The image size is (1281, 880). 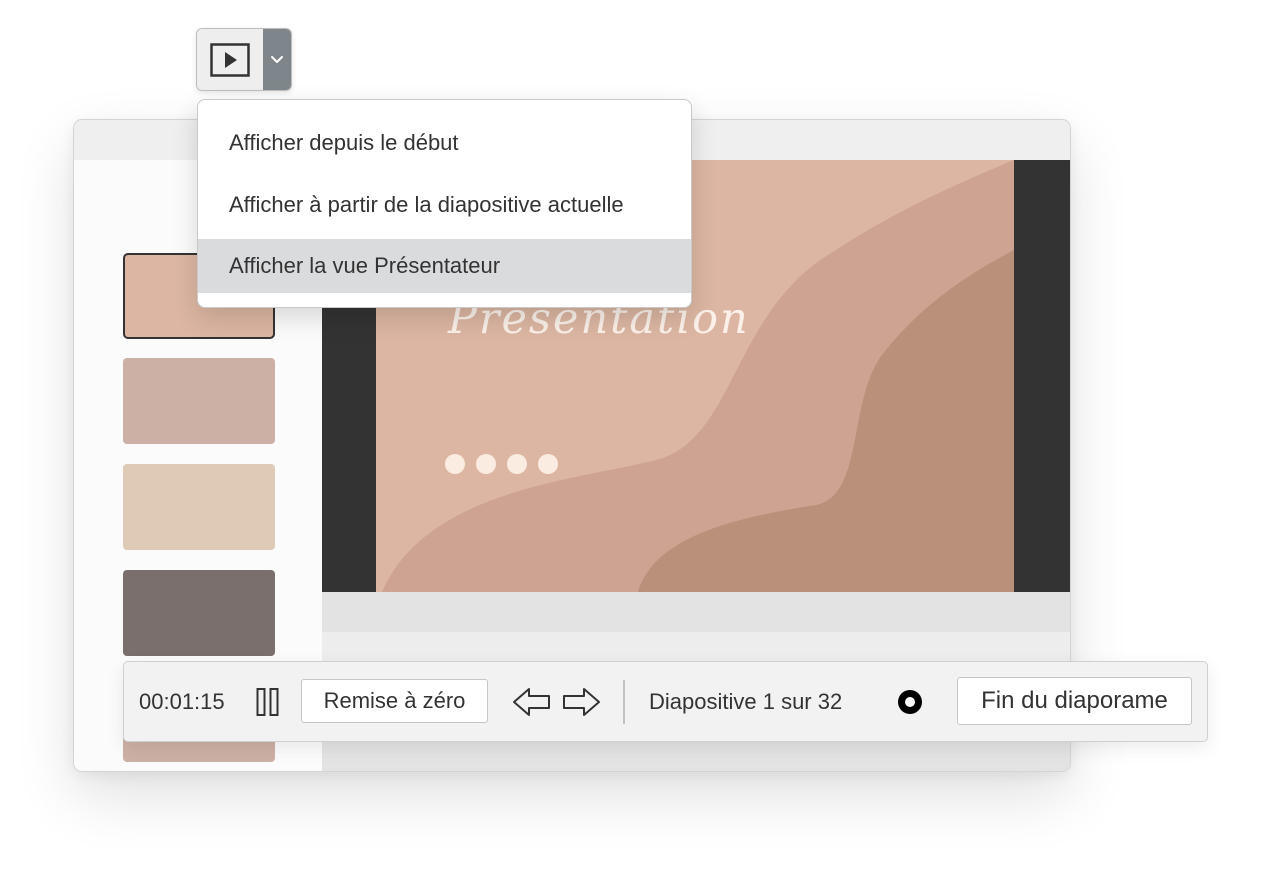 I want to click on end-slideshow-button: Fin du diaporame, so click(x=1074, y=701).